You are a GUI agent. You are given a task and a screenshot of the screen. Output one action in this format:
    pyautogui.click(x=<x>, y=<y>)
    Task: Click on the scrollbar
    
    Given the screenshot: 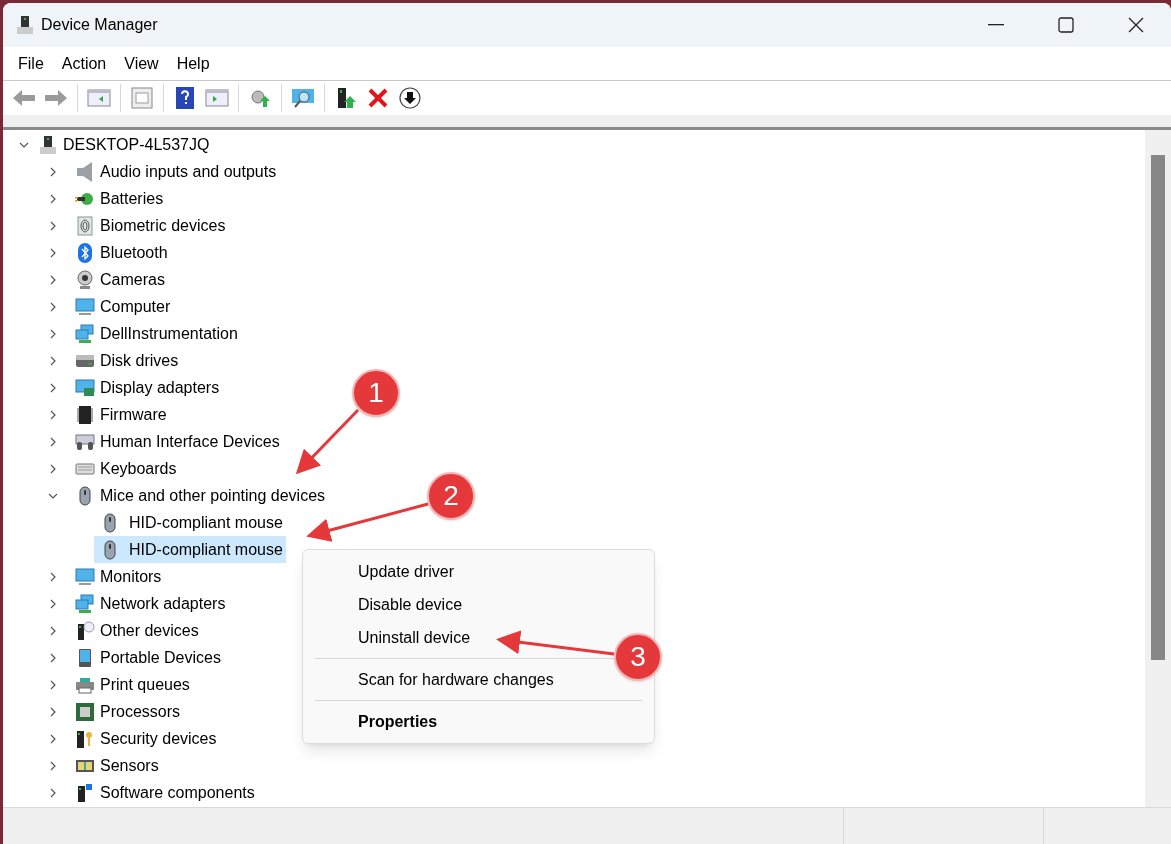 What is the action you would take?
    pyautogui.click(x=1158, y=468)
    